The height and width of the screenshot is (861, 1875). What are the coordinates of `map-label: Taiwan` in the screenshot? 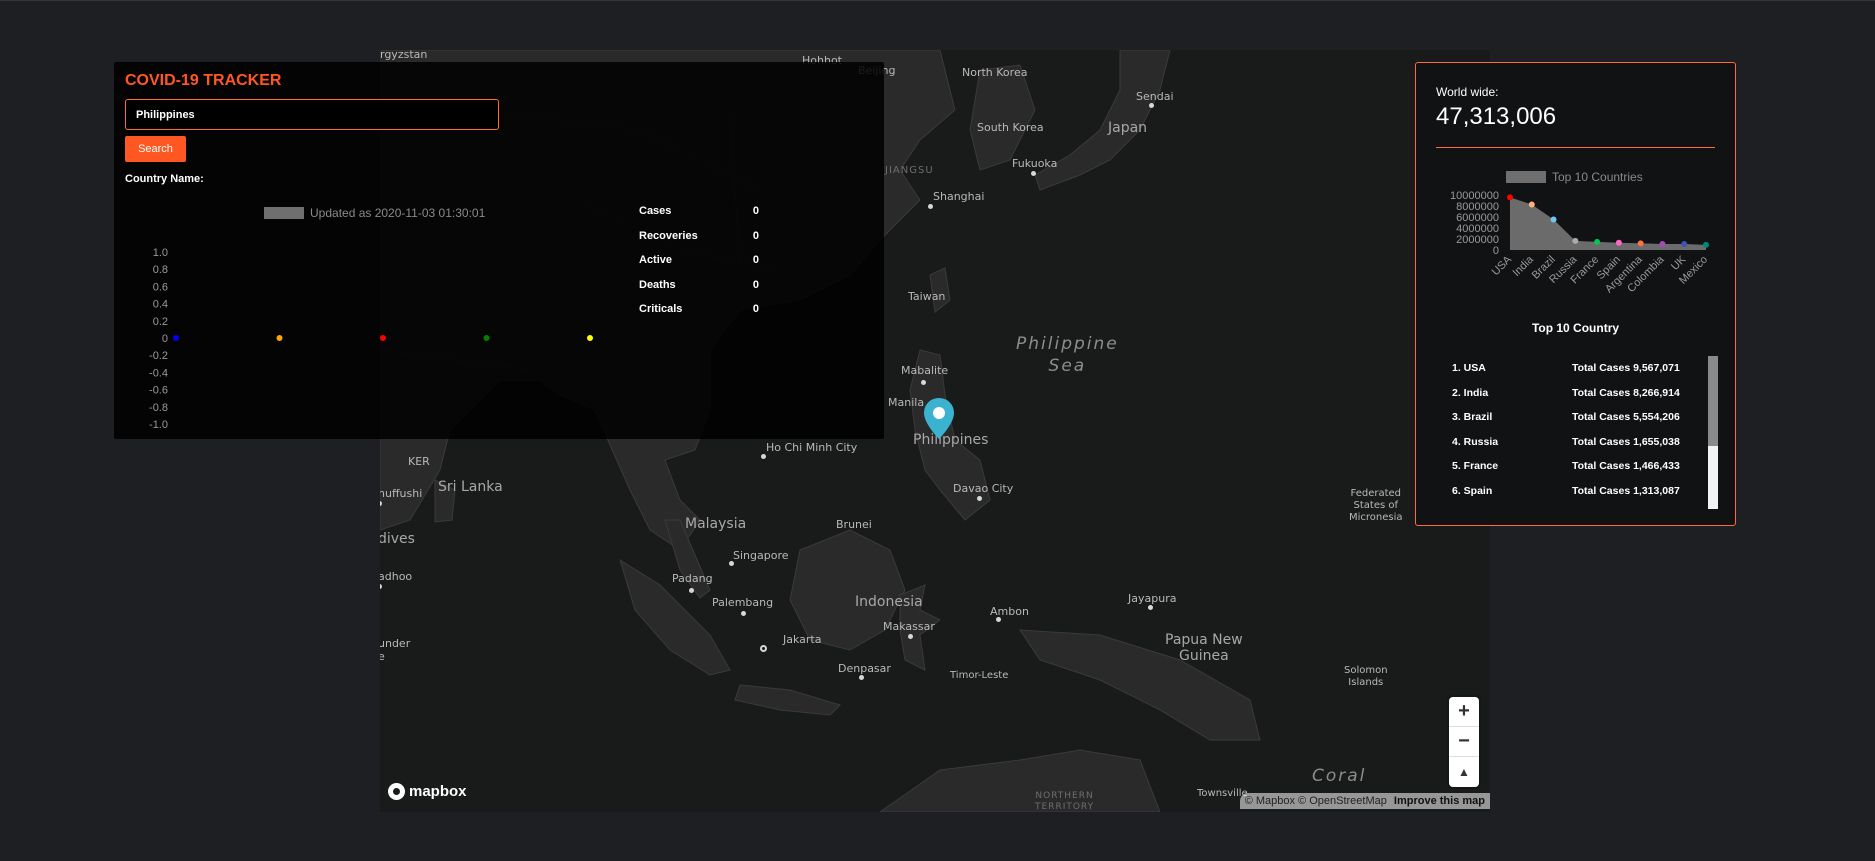 It's located at (927, 296).